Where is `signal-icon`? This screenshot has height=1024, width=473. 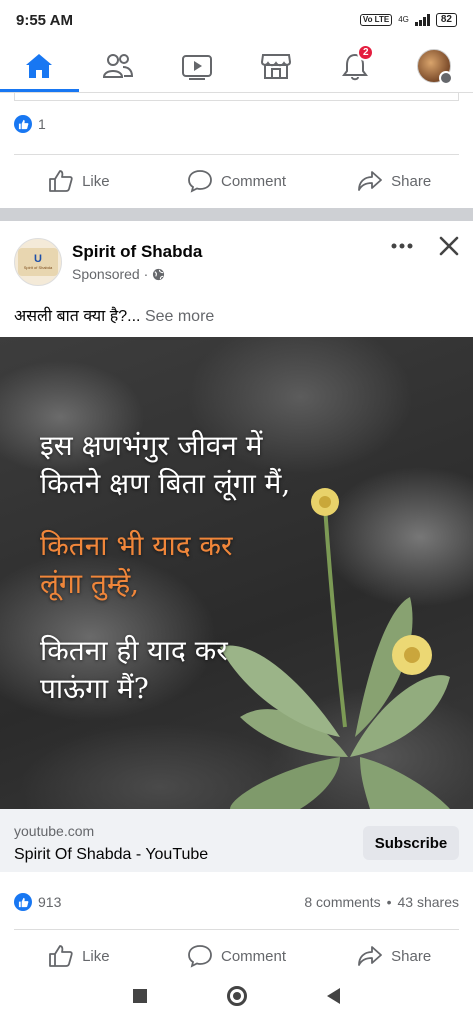 signal-icon is located at coordinates (422, 20).